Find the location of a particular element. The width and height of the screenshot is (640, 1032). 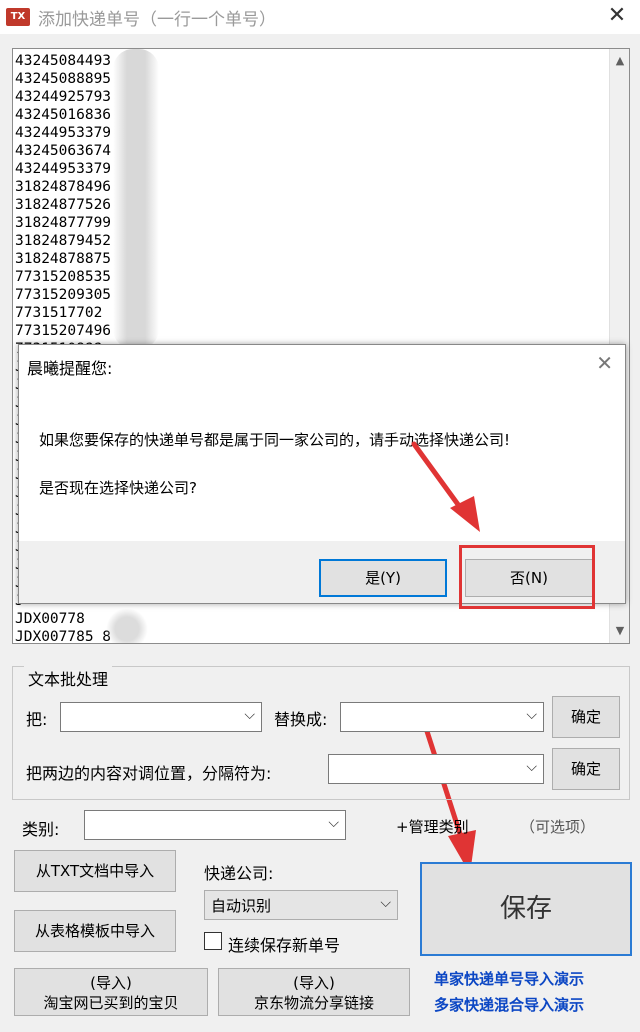

jd-line2: 京东物流分享链接 is located at coordinates (313, 1003).